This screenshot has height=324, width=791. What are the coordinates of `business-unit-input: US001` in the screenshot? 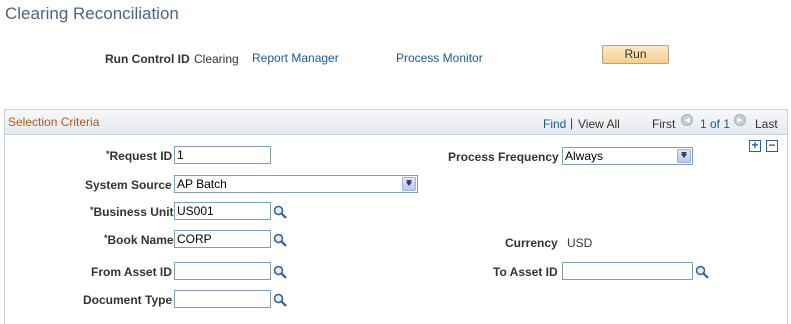 It's located at (222, 211).